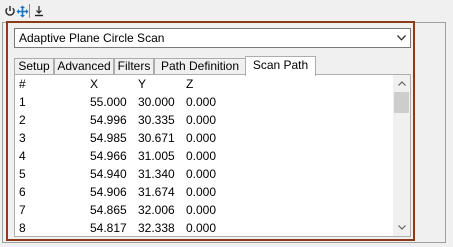 Image resolution: width=453 pixels, height=247 pixels. I want to click on toolbar-separator, so click(29, 11).